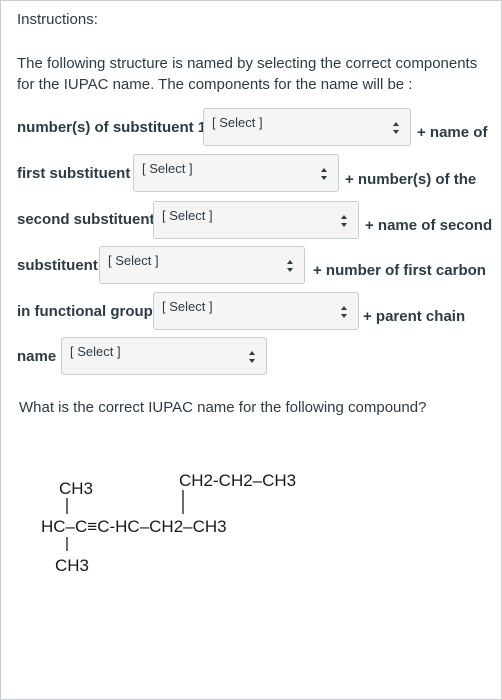  Describe the element at coordinates (86, 219) in the screenshot. I see `row3-label: second substituent` at that location.